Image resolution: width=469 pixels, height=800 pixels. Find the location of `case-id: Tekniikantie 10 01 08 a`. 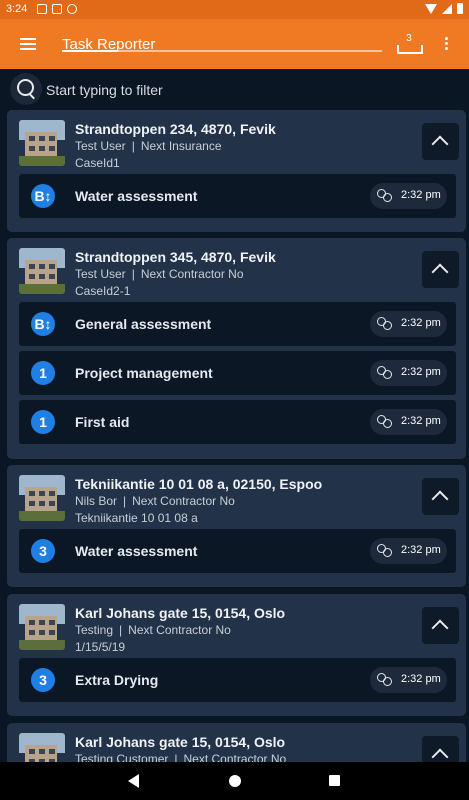

case-id: Tekniikantie 10 01 08 a is located at coordinates (136, 518).